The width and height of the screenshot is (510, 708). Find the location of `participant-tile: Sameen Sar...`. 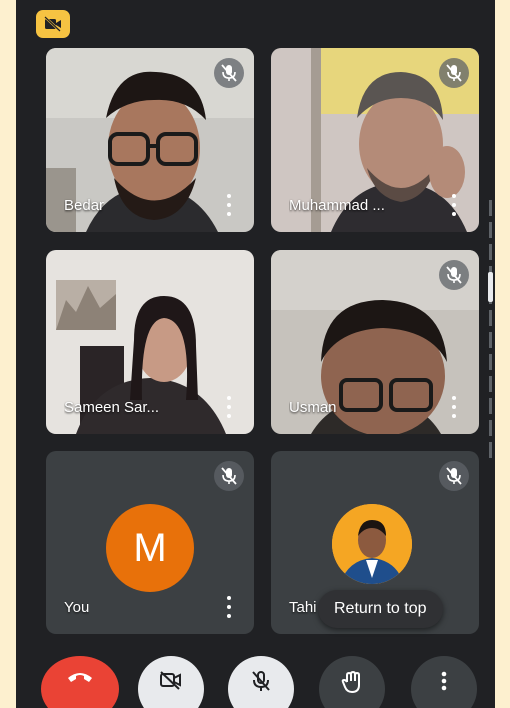

participant-tile: Sameen Sar... is located at coordinates (150, 342).